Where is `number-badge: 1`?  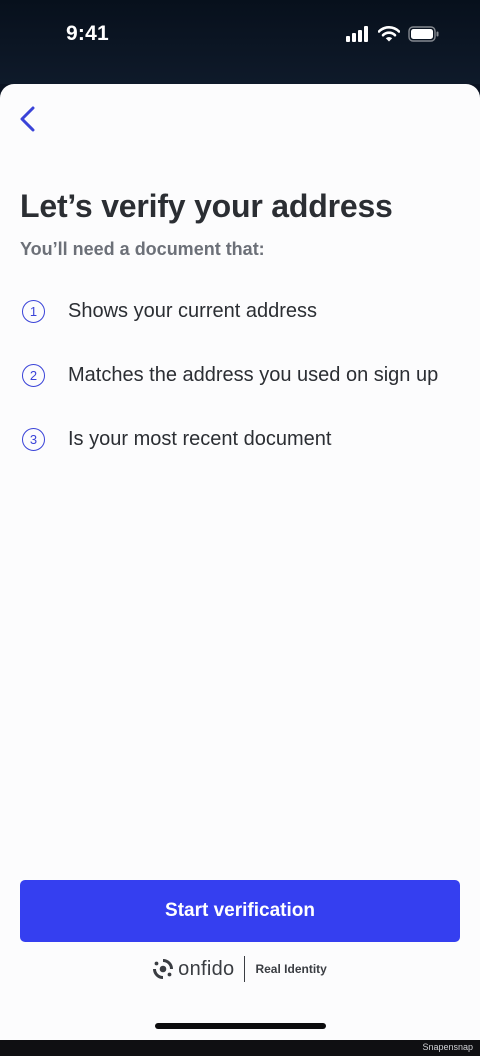 number-badge: 1 is located at coordinates (33, 311).